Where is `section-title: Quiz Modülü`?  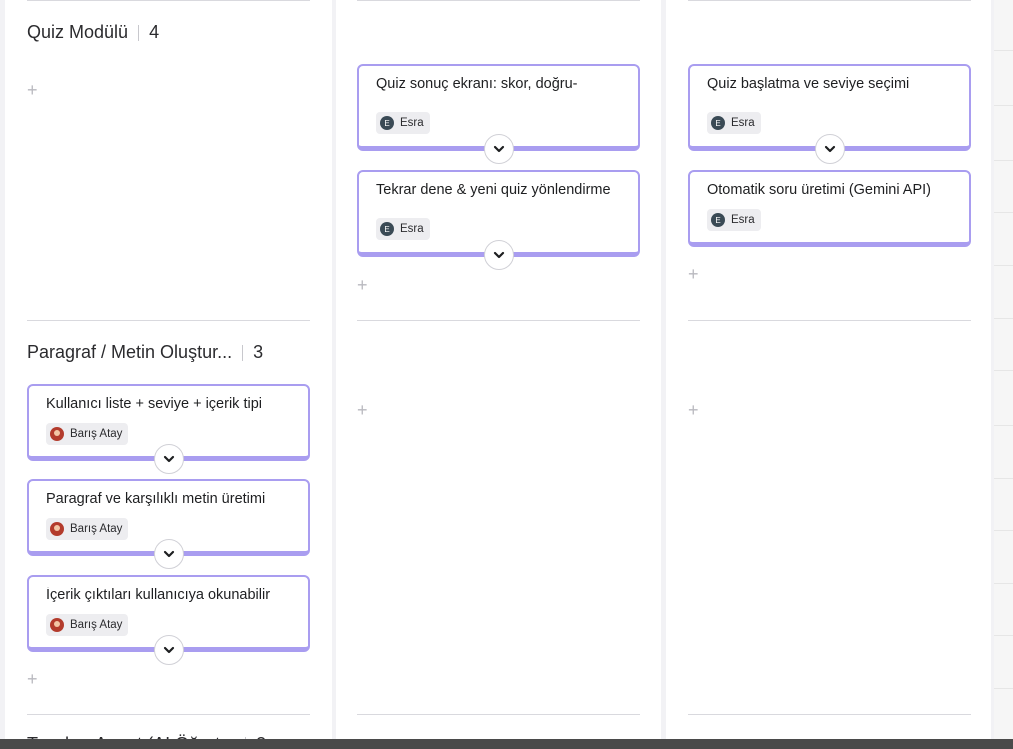
section-title: Quiz Modülü is located at coordinates (78, 32).